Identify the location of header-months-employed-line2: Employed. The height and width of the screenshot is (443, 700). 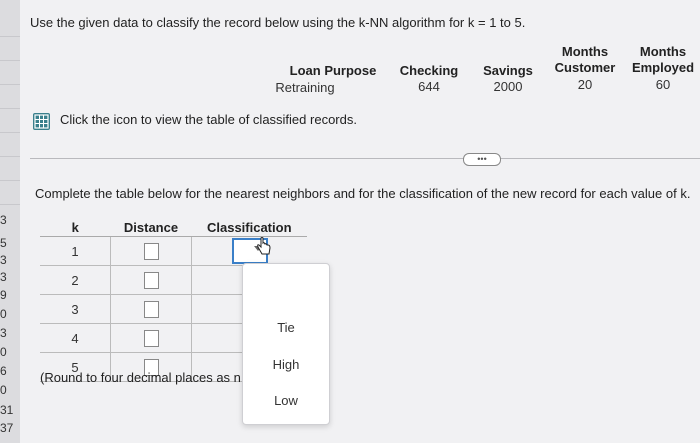
(663, 67).